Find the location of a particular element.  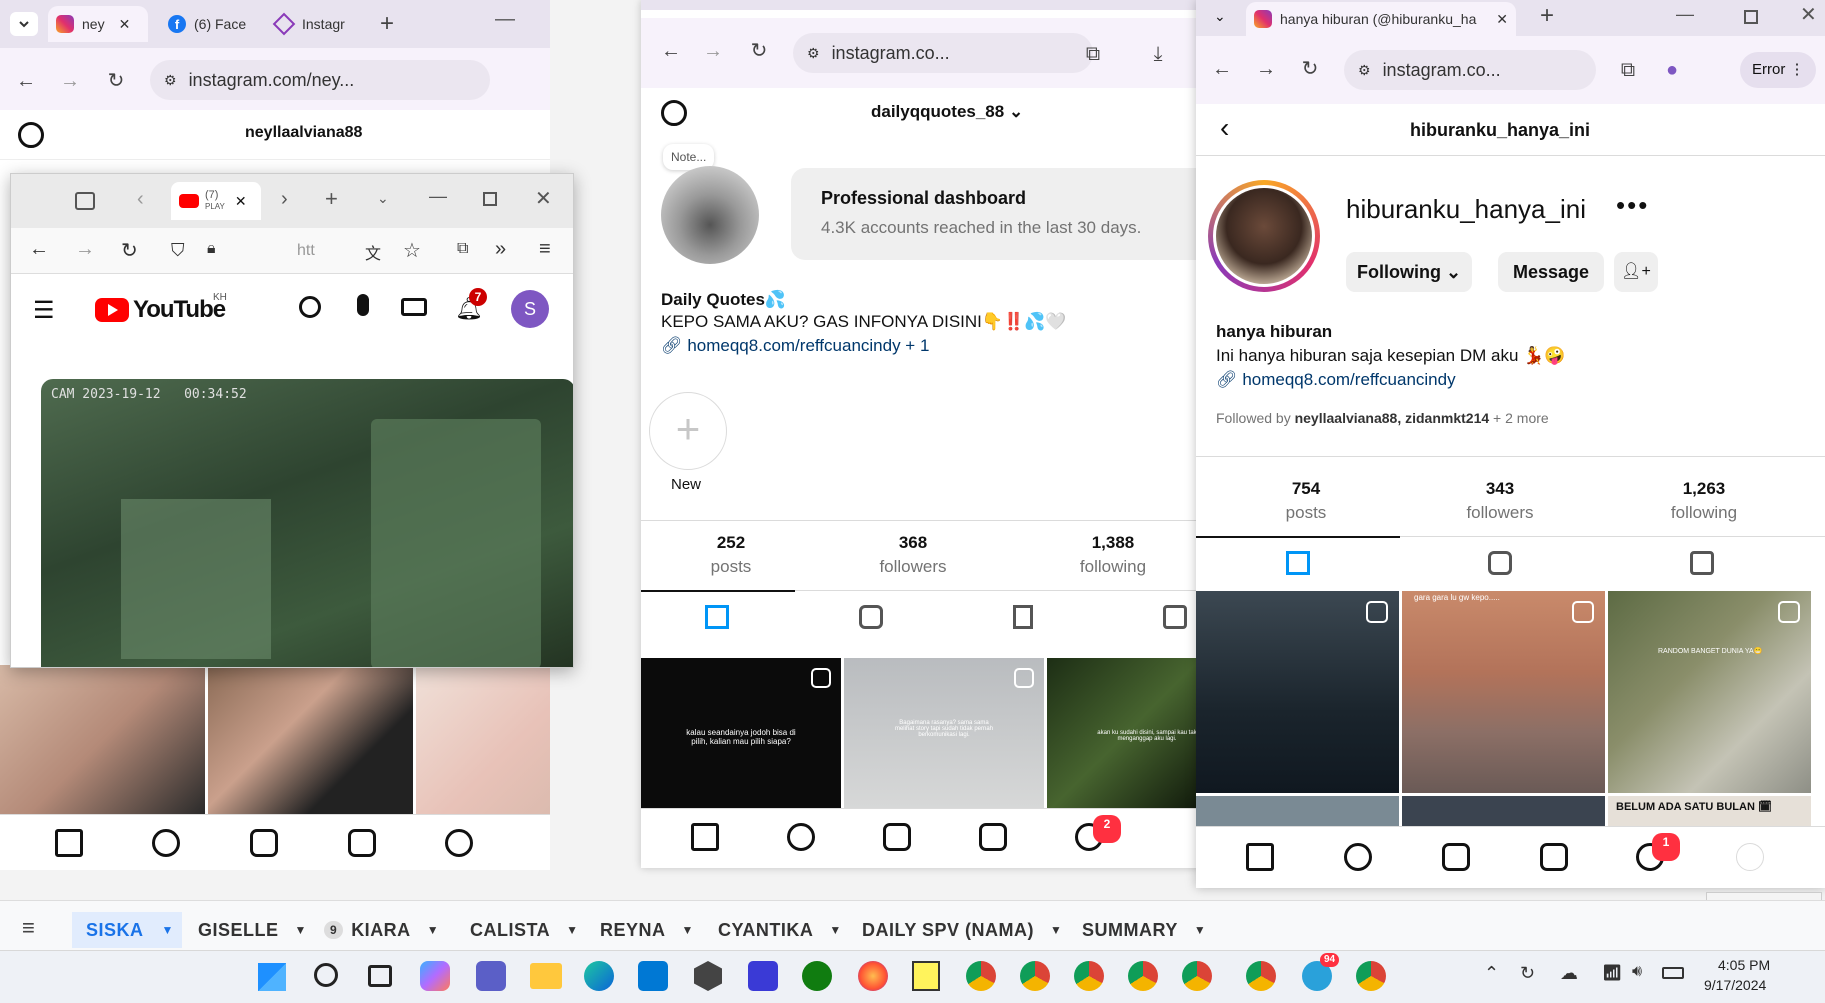

task-view-icon is located at coordinates (380, 976).